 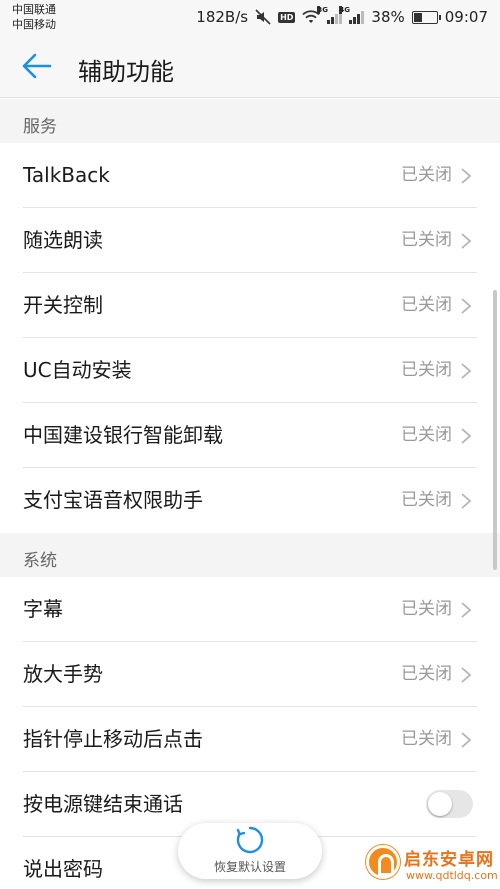 What do you see at coordinates (63, 305) in the screenshot?
I see `setting-label: 开关控制` at bounding box center [63, 305].